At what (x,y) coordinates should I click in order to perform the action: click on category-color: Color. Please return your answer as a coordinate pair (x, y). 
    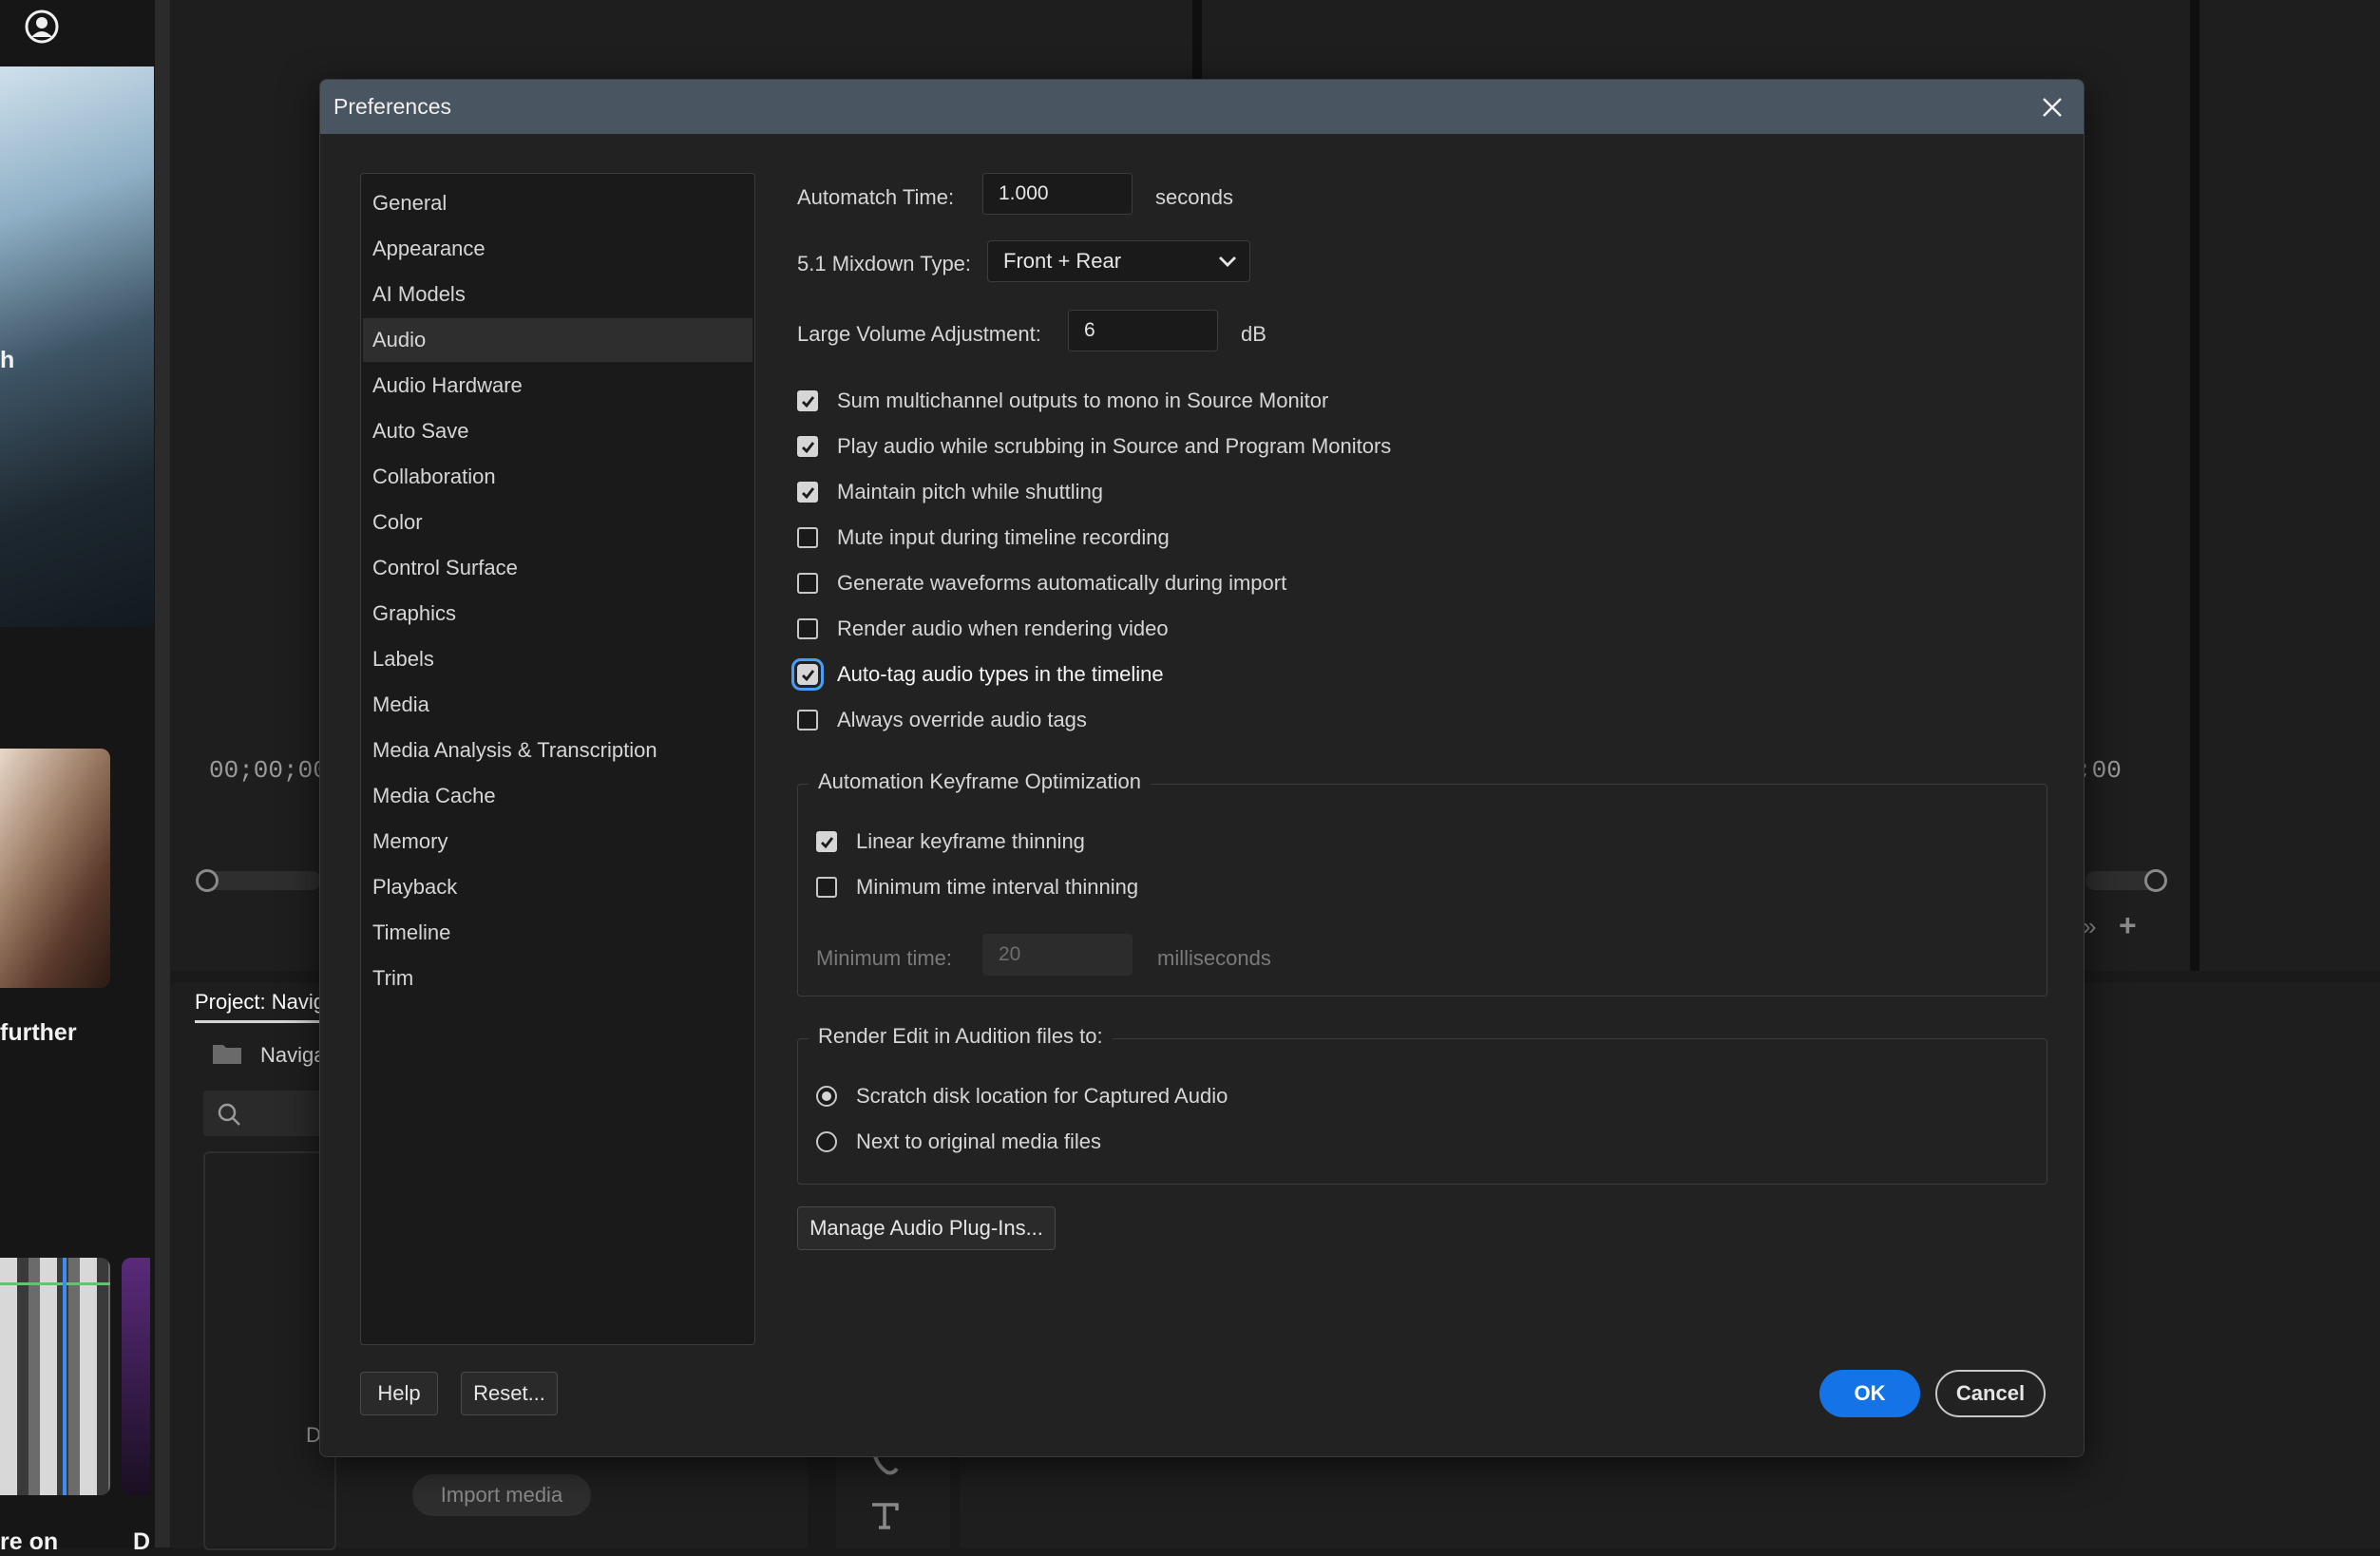
    Looking at the image, I should click on (557, 522).